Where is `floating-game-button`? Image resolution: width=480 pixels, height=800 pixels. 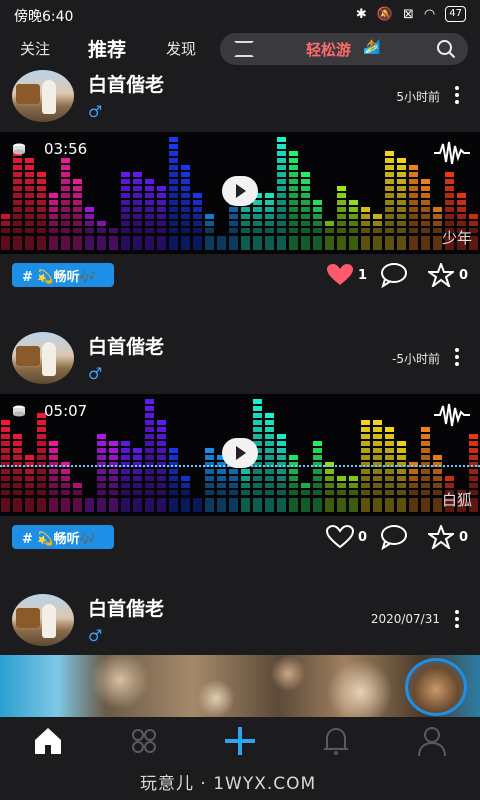 floating-game-button is located at coordinates (436, 687).